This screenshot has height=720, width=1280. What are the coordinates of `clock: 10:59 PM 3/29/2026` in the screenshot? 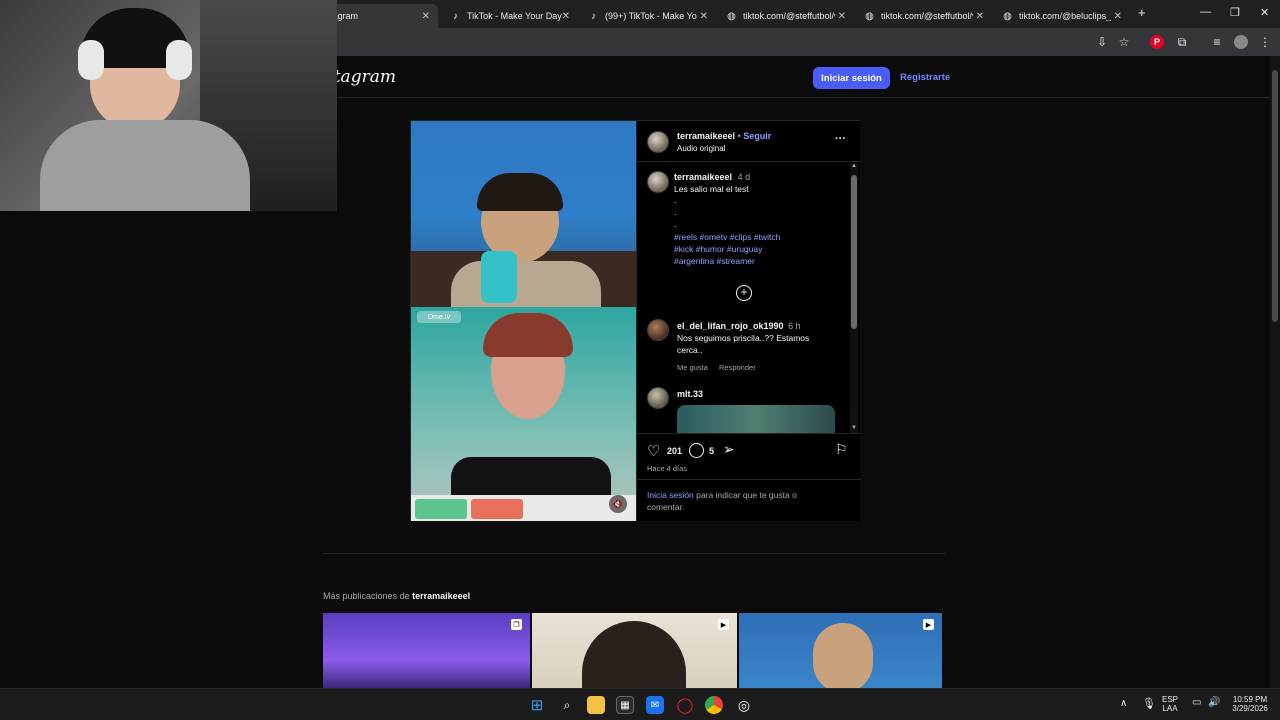 It's located at (1250, 704).